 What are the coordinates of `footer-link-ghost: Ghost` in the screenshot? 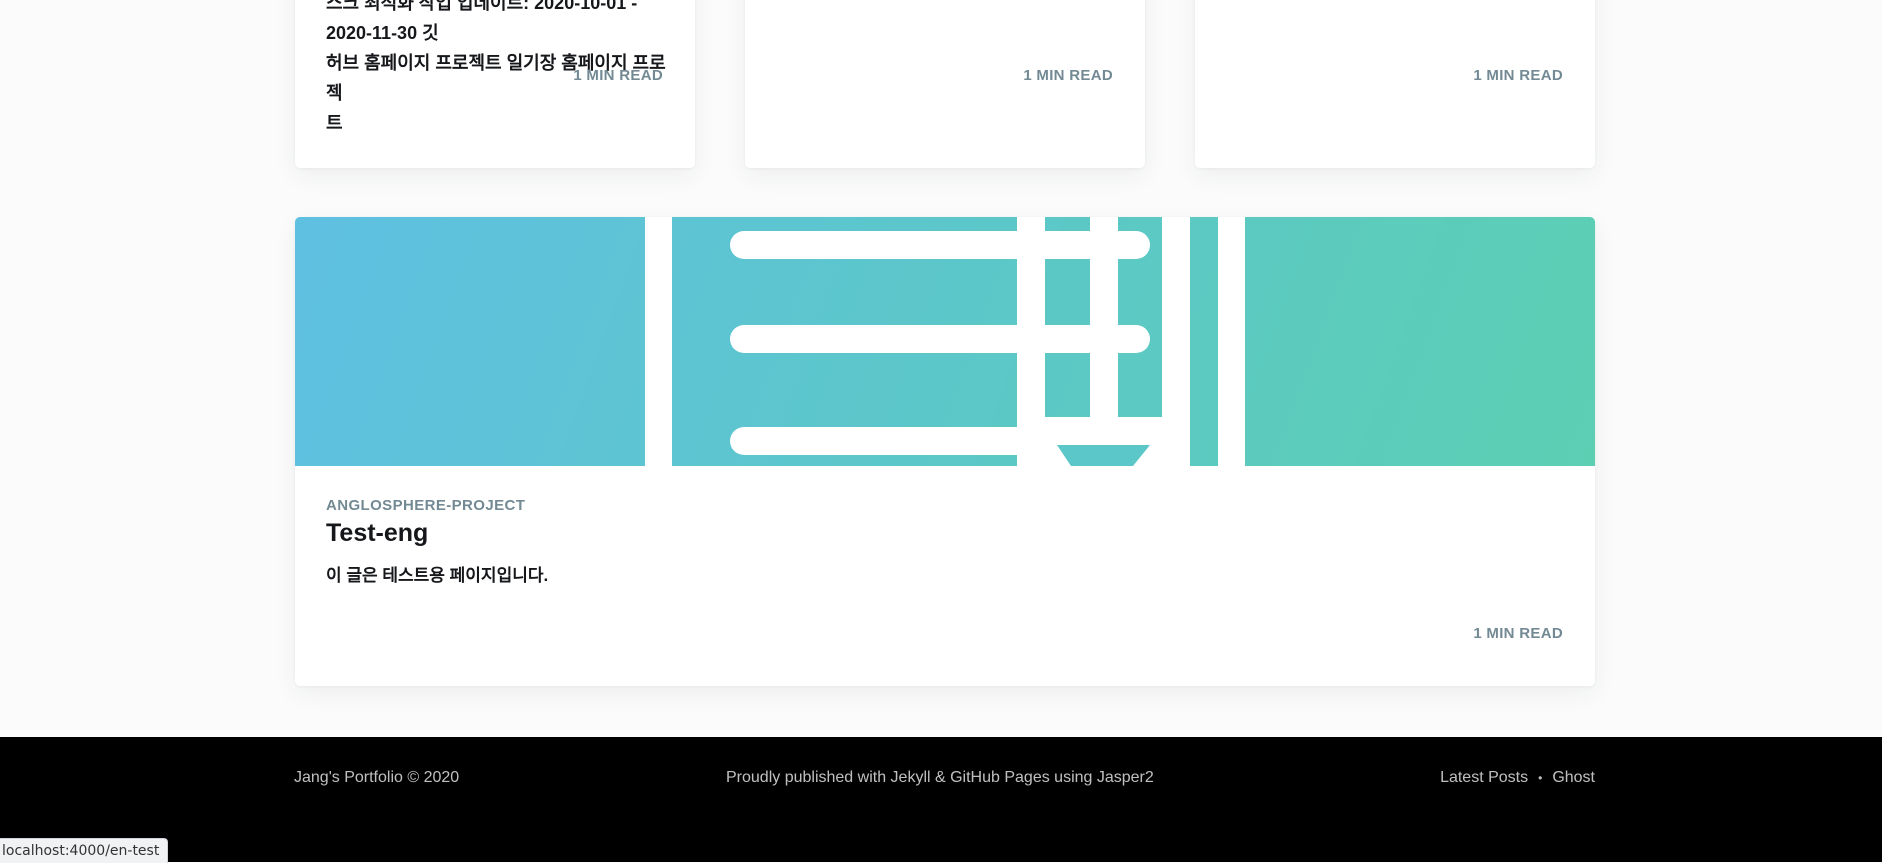 It's located at (1573, 778).